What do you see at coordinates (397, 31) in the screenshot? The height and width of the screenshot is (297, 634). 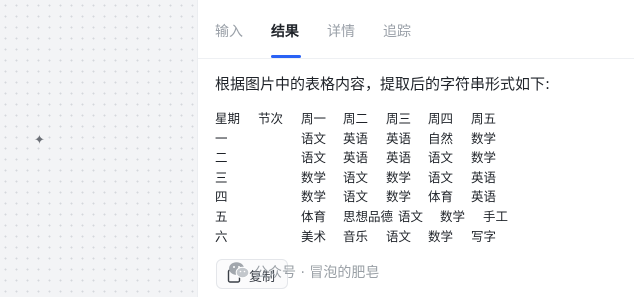 I see `tab-trace: 追踪` at bounding box center [397, 31].